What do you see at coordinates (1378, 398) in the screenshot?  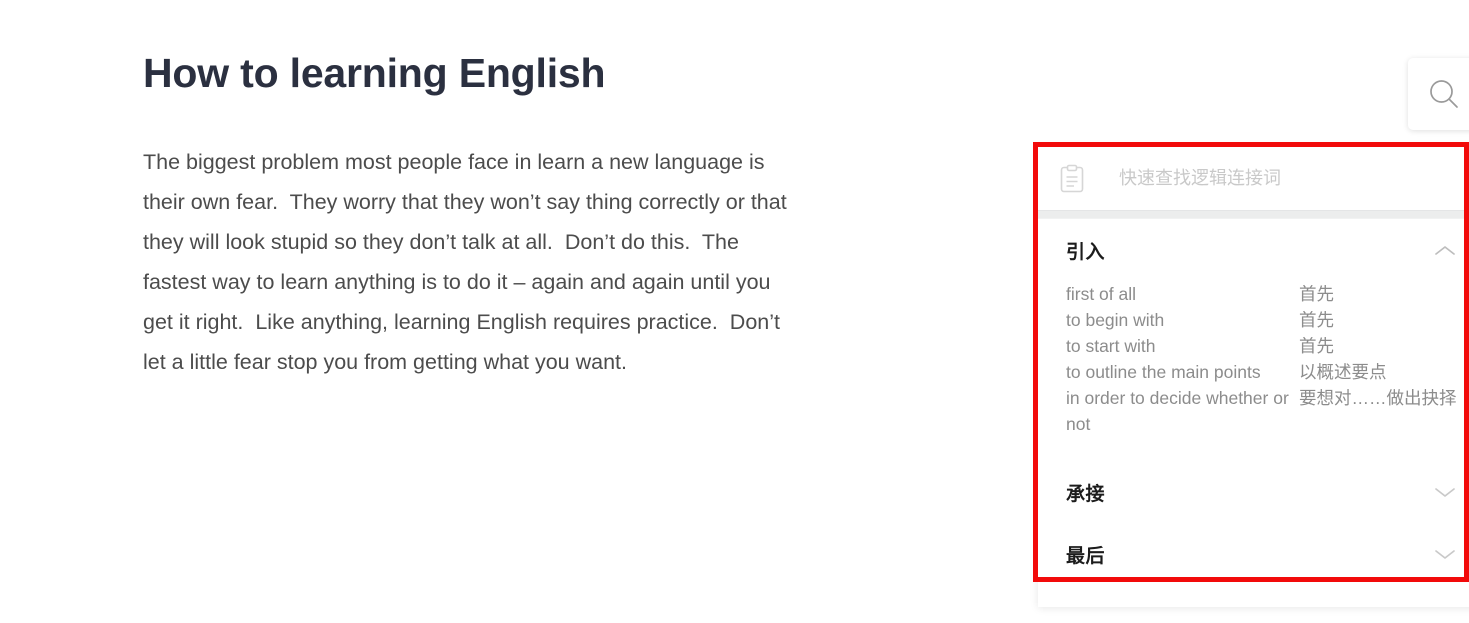 I see `entry-chinese: 要想对……做出抉择` at bounding box center [1378, 398].